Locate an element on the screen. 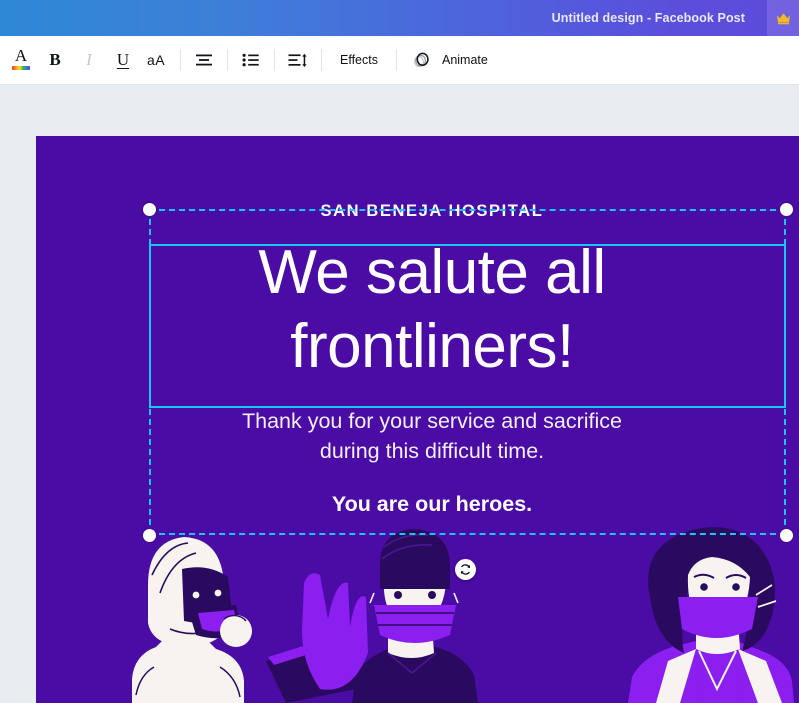 This screenshot has width=799, height=703. underline-button: U is located at coordinates (123, 60).